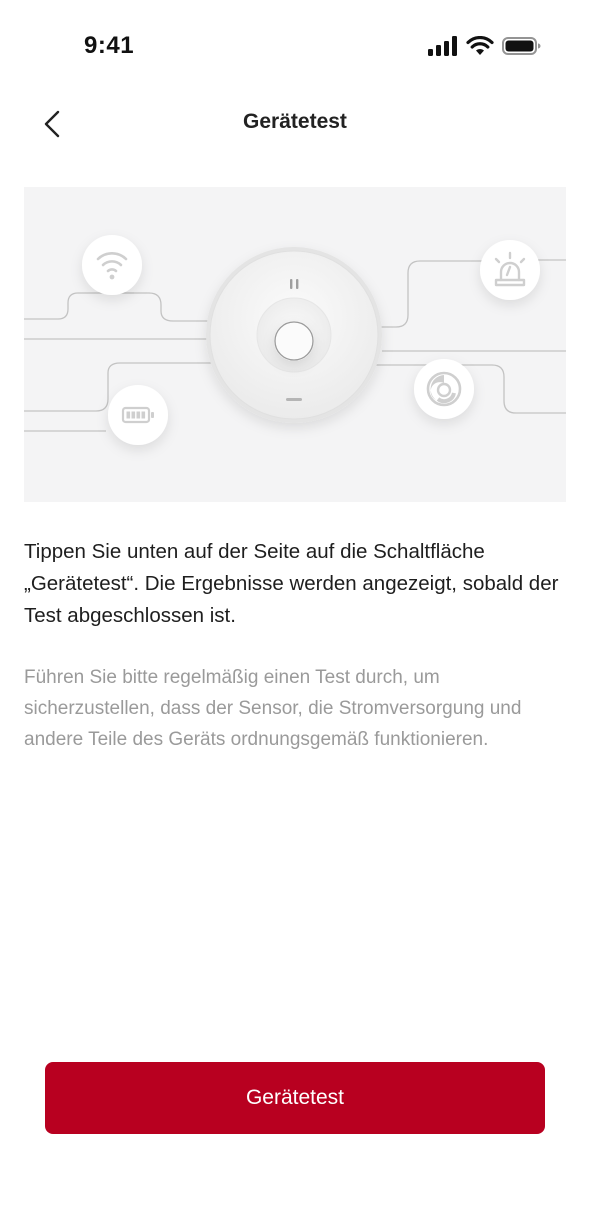 The image size is (590, 1226). I want to click on status-icons, so click(485, 46).